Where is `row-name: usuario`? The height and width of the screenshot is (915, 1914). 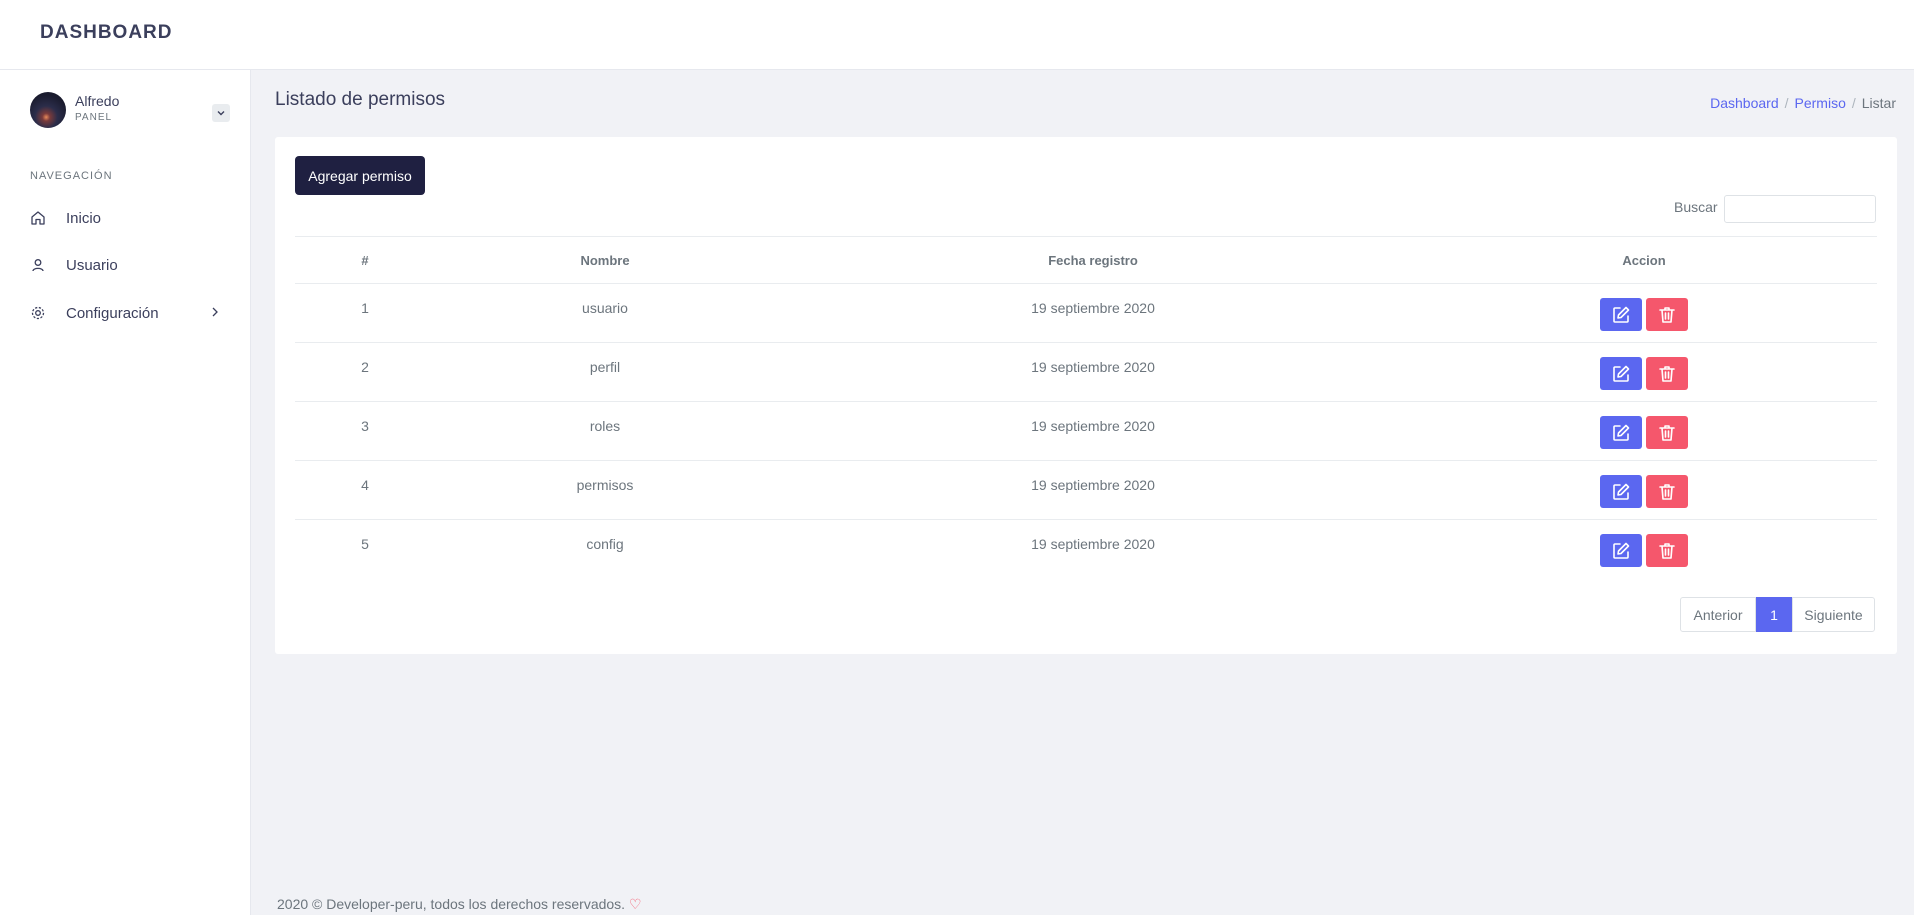 row-name: usuario is located at coordinates (605, 313).